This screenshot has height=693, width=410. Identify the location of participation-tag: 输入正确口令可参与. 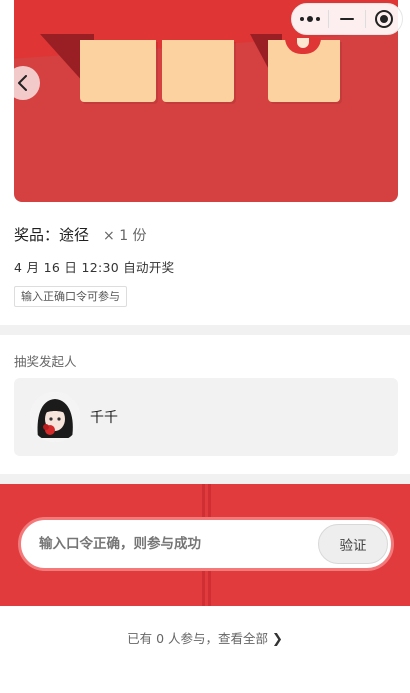
(70, 296).